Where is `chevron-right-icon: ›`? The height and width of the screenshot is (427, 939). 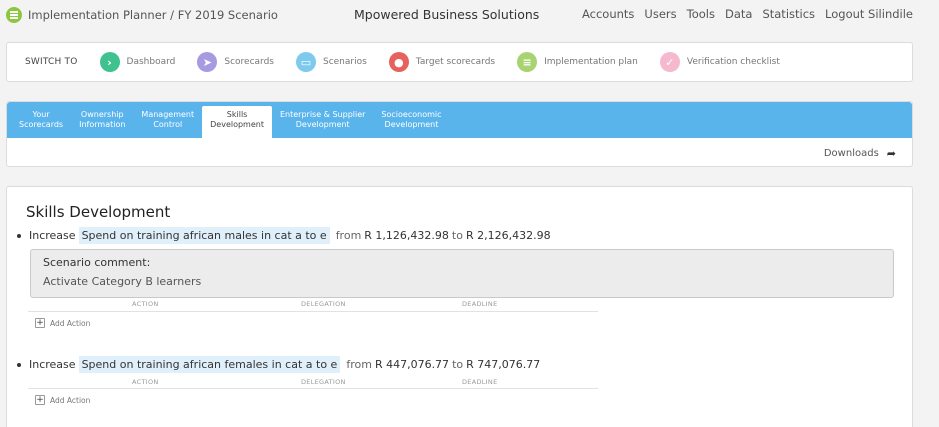 chevron-right-icon: › is located at coordinates (109, 62).